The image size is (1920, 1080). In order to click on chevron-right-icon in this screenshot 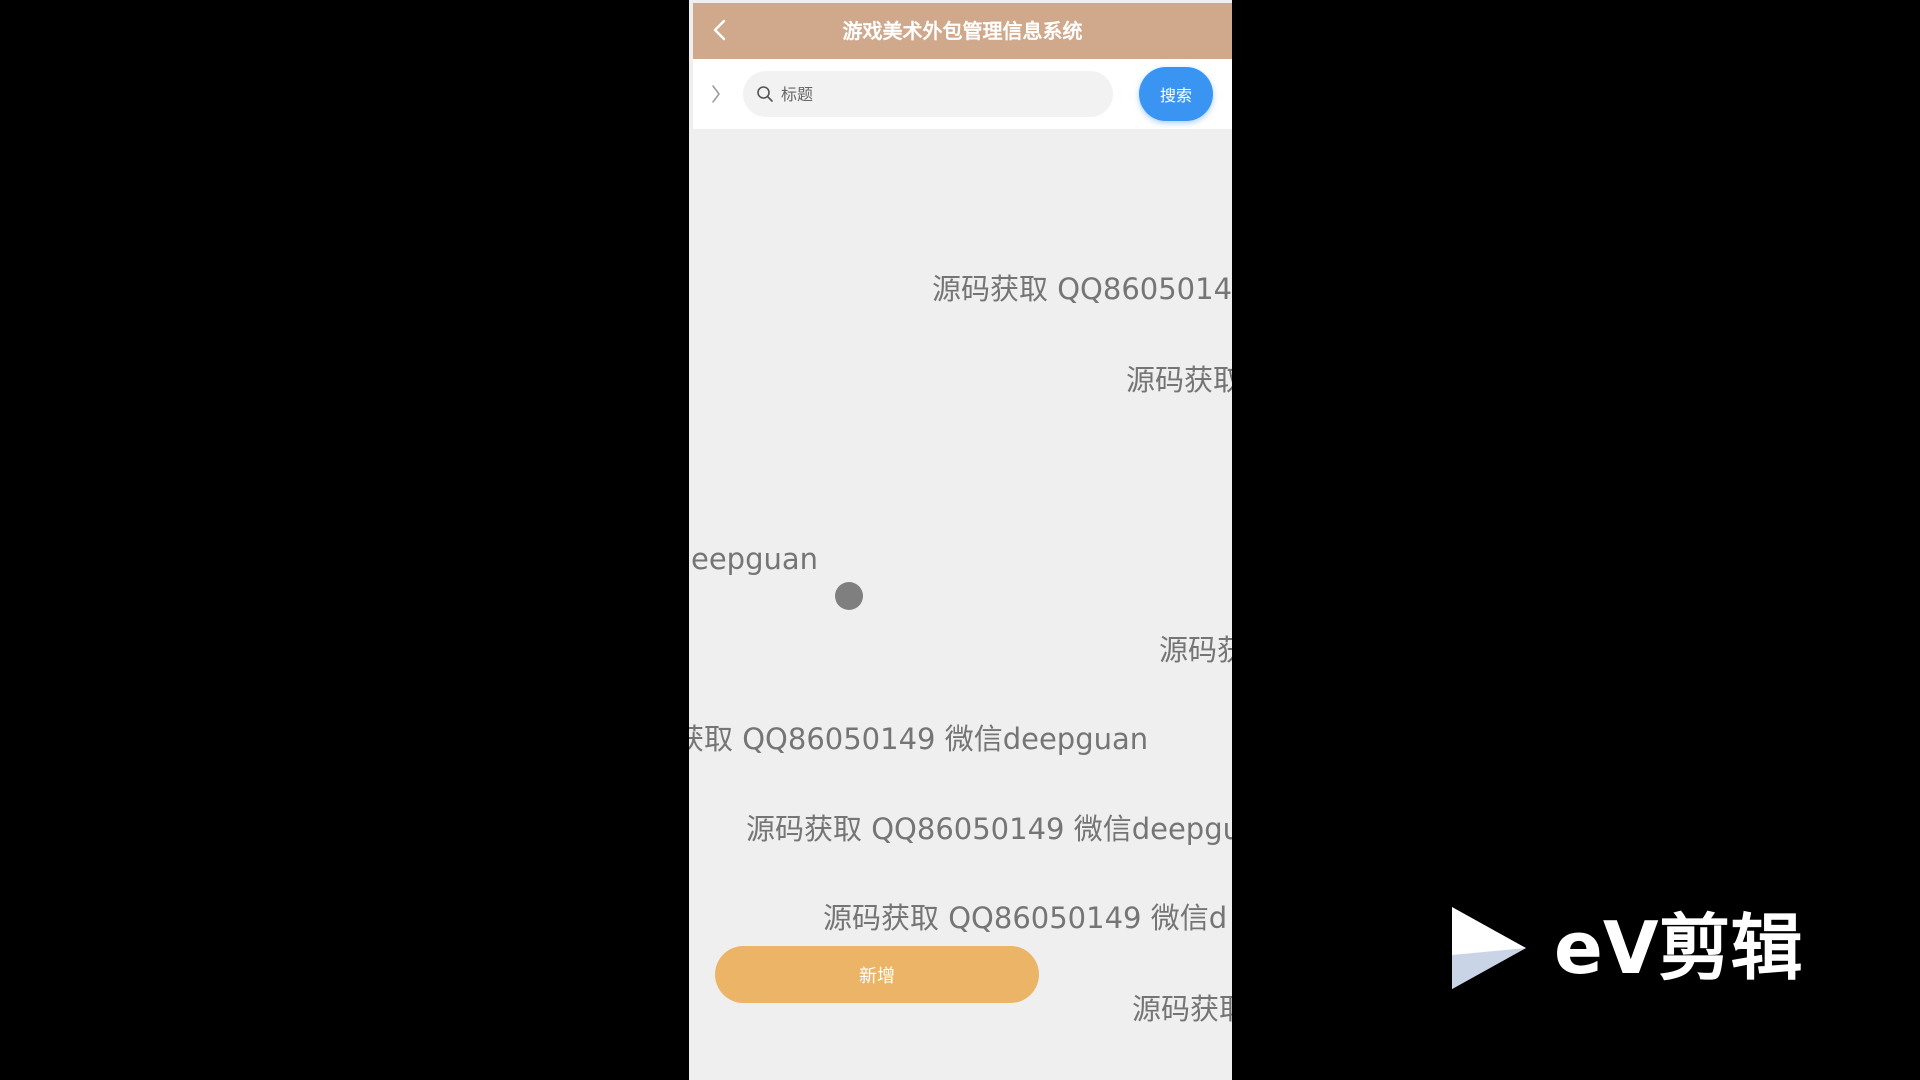, I will do `click(716, 94)`.